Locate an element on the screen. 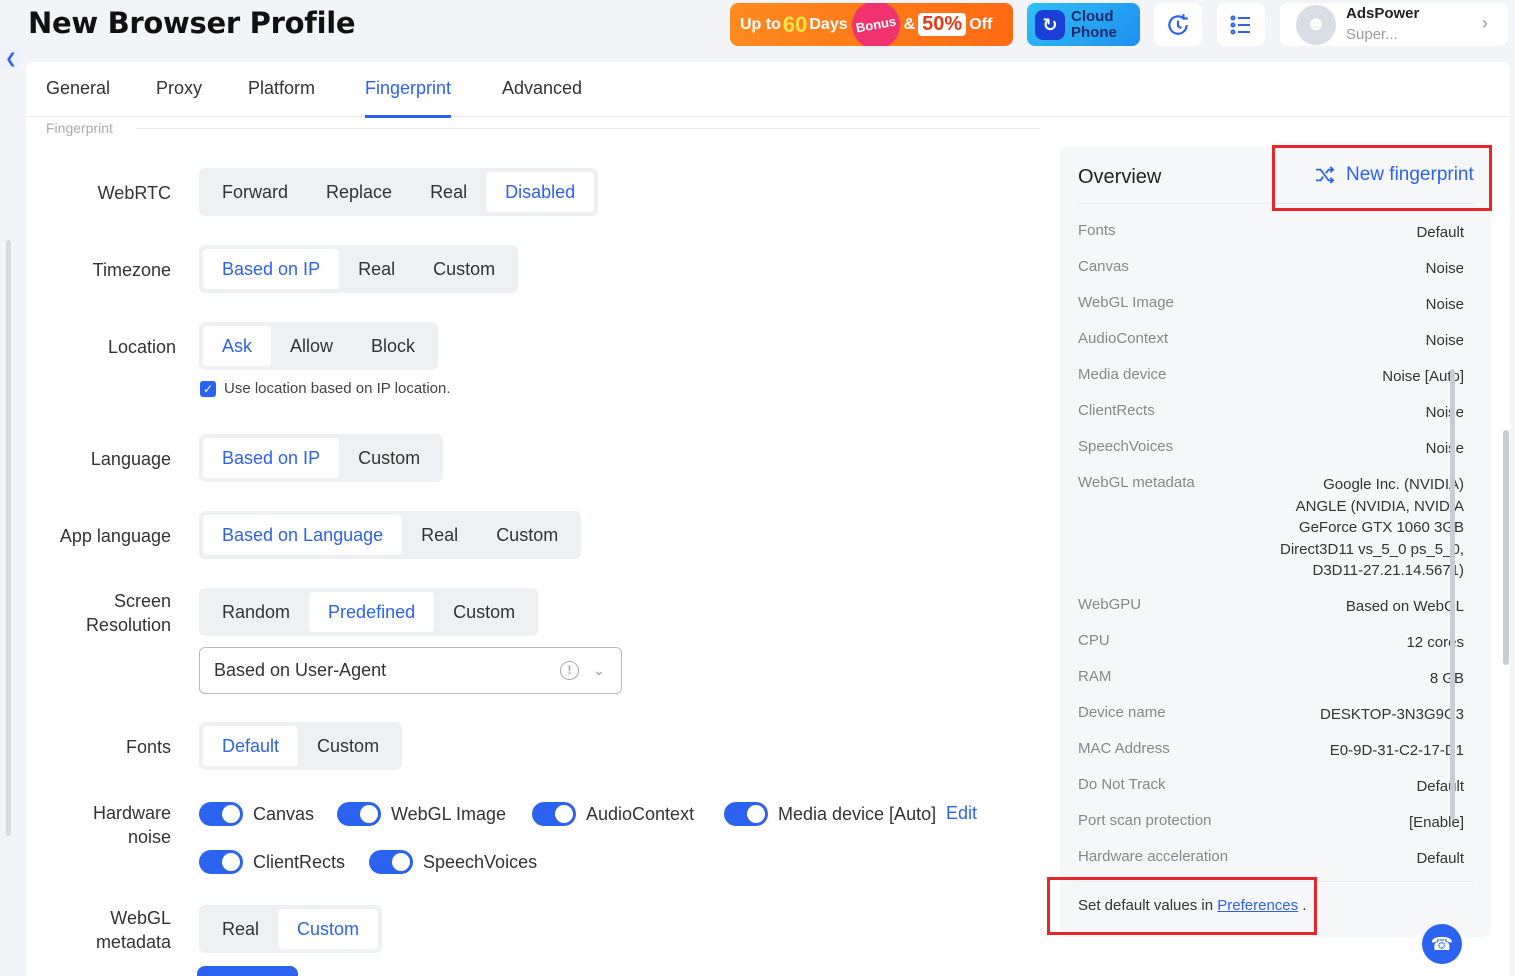 The height and width of the screenshot is (976, 1515). webrtc-option-replace: Replace is located at coordinates (359, 192).